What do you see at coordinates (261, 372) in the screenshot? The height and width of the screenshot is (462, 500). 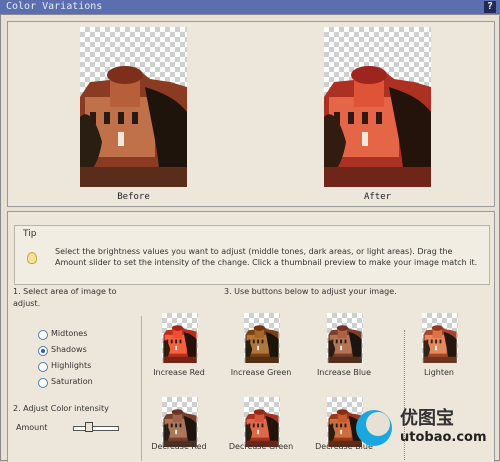 I see `increase-green-label: Increase Green` at bounding box center [261, 372].